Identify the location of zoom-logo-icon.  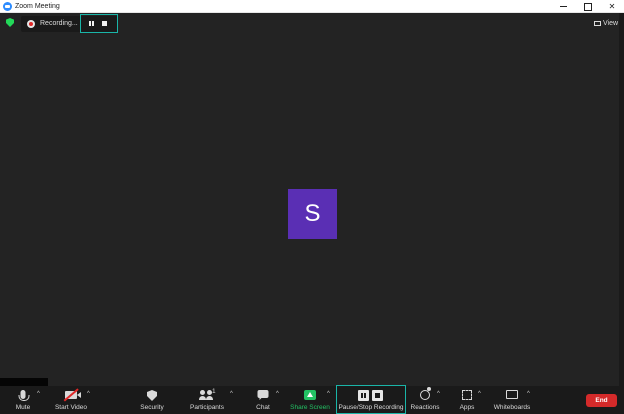
(7, 6).